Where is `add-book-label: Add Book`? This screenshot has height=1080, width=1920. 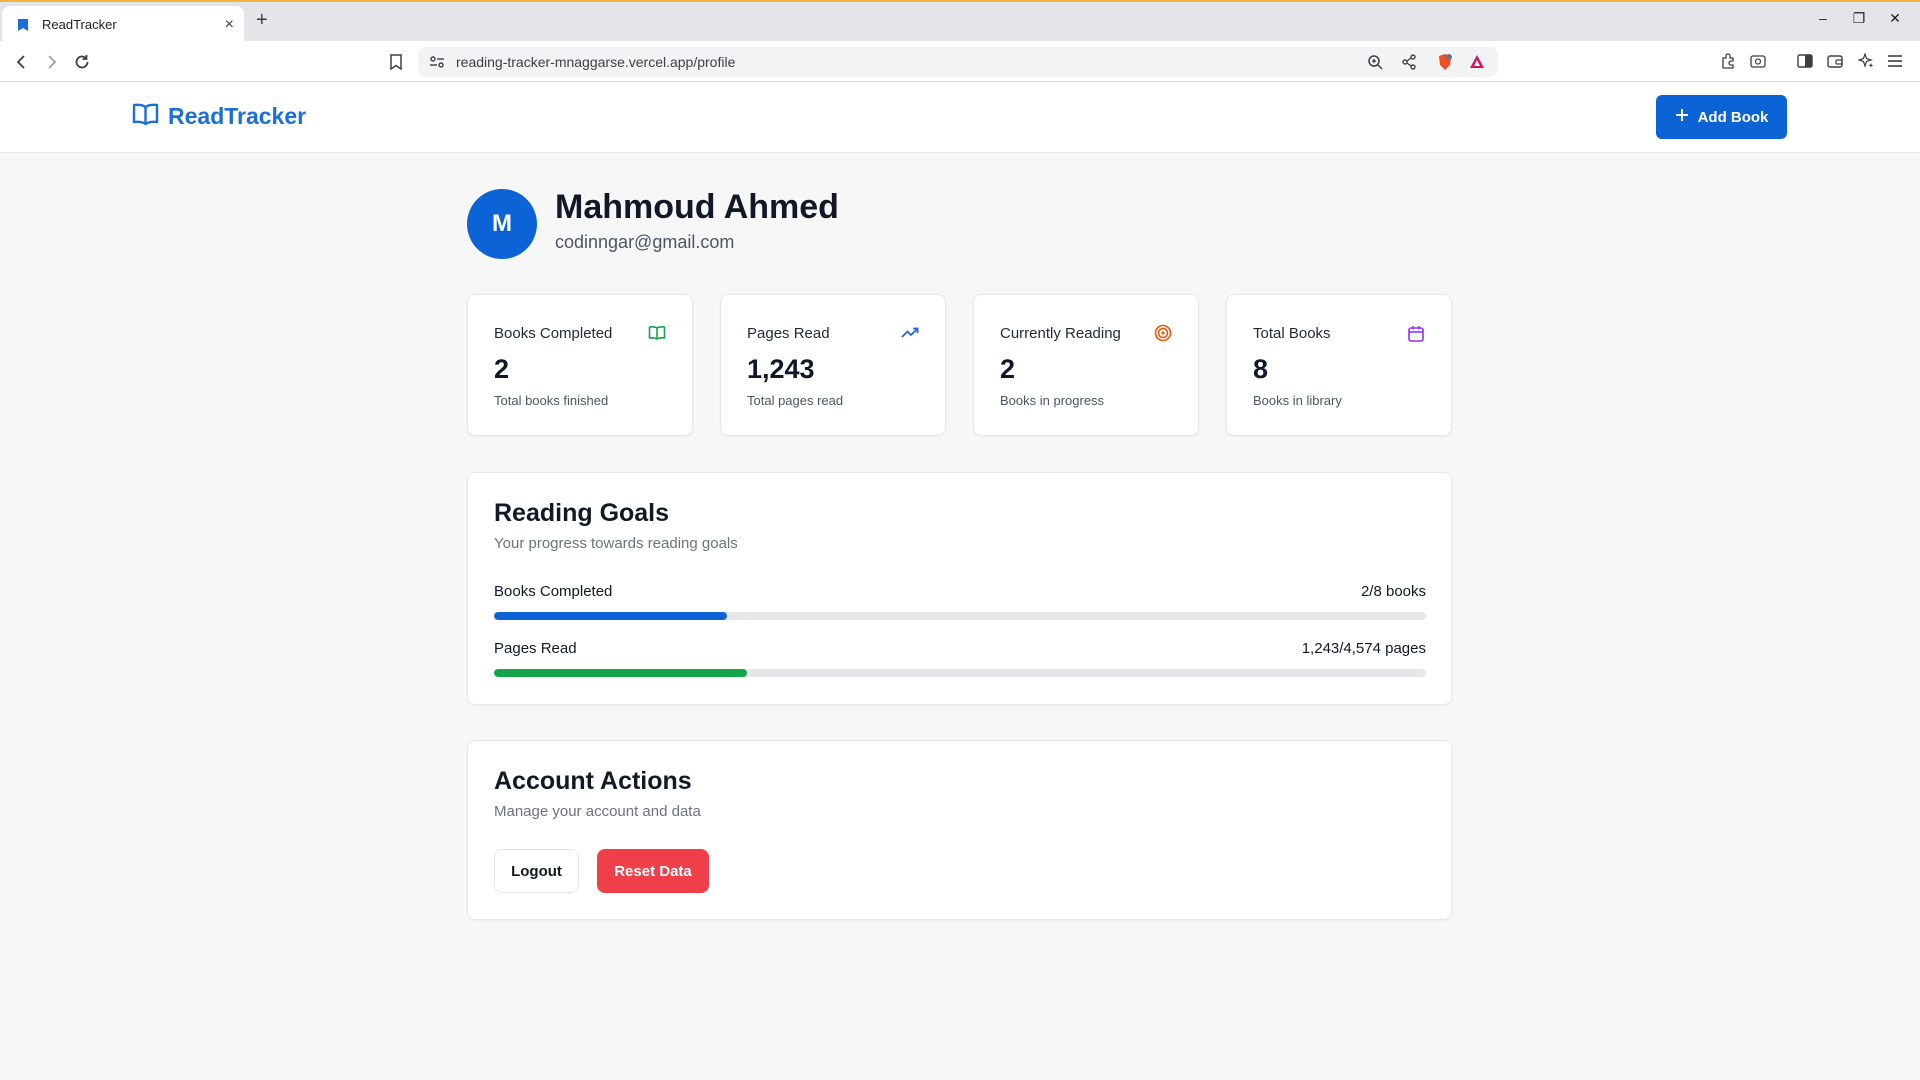 add-book-label: Add Book is located at coordinates (1733, 117).